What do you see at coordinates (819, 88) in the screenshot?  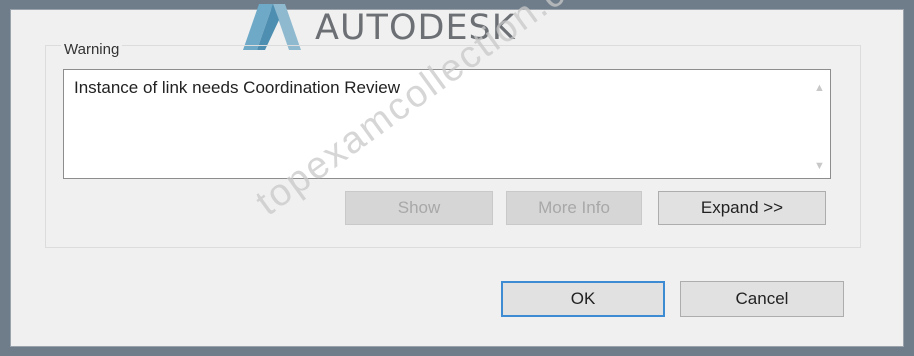 I see `scroll-up-icon: ▲` at bounding box center [819, 88].